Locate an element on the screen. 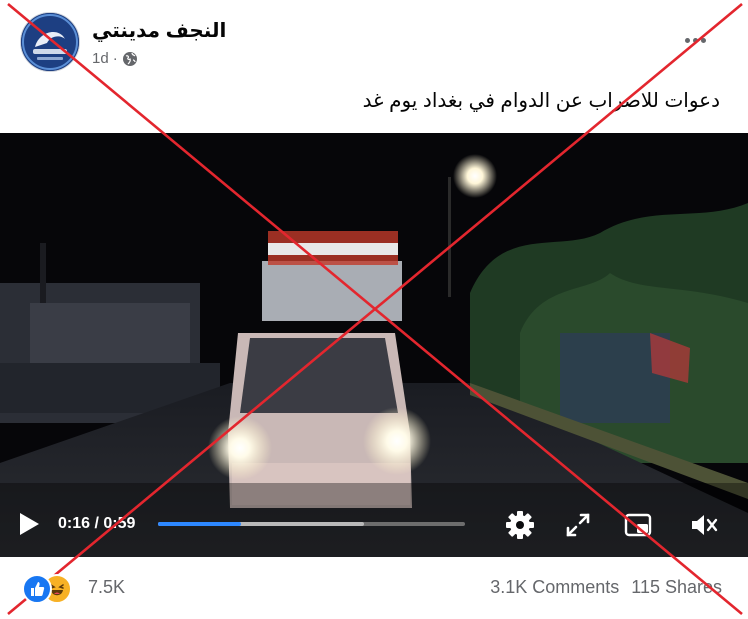  page-avatar is located at coordinates (50, 42).